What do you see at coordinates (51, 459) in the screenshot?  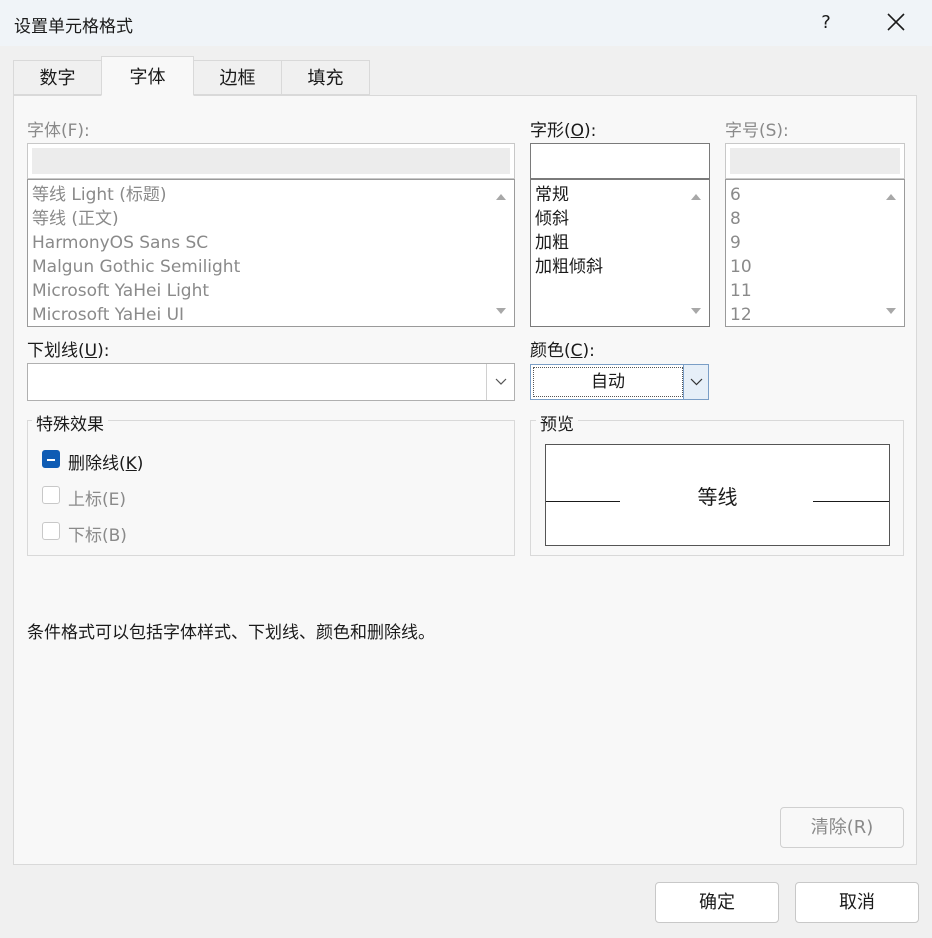 I see `strikethrough-checkbox` at bounding box center [51, 459].